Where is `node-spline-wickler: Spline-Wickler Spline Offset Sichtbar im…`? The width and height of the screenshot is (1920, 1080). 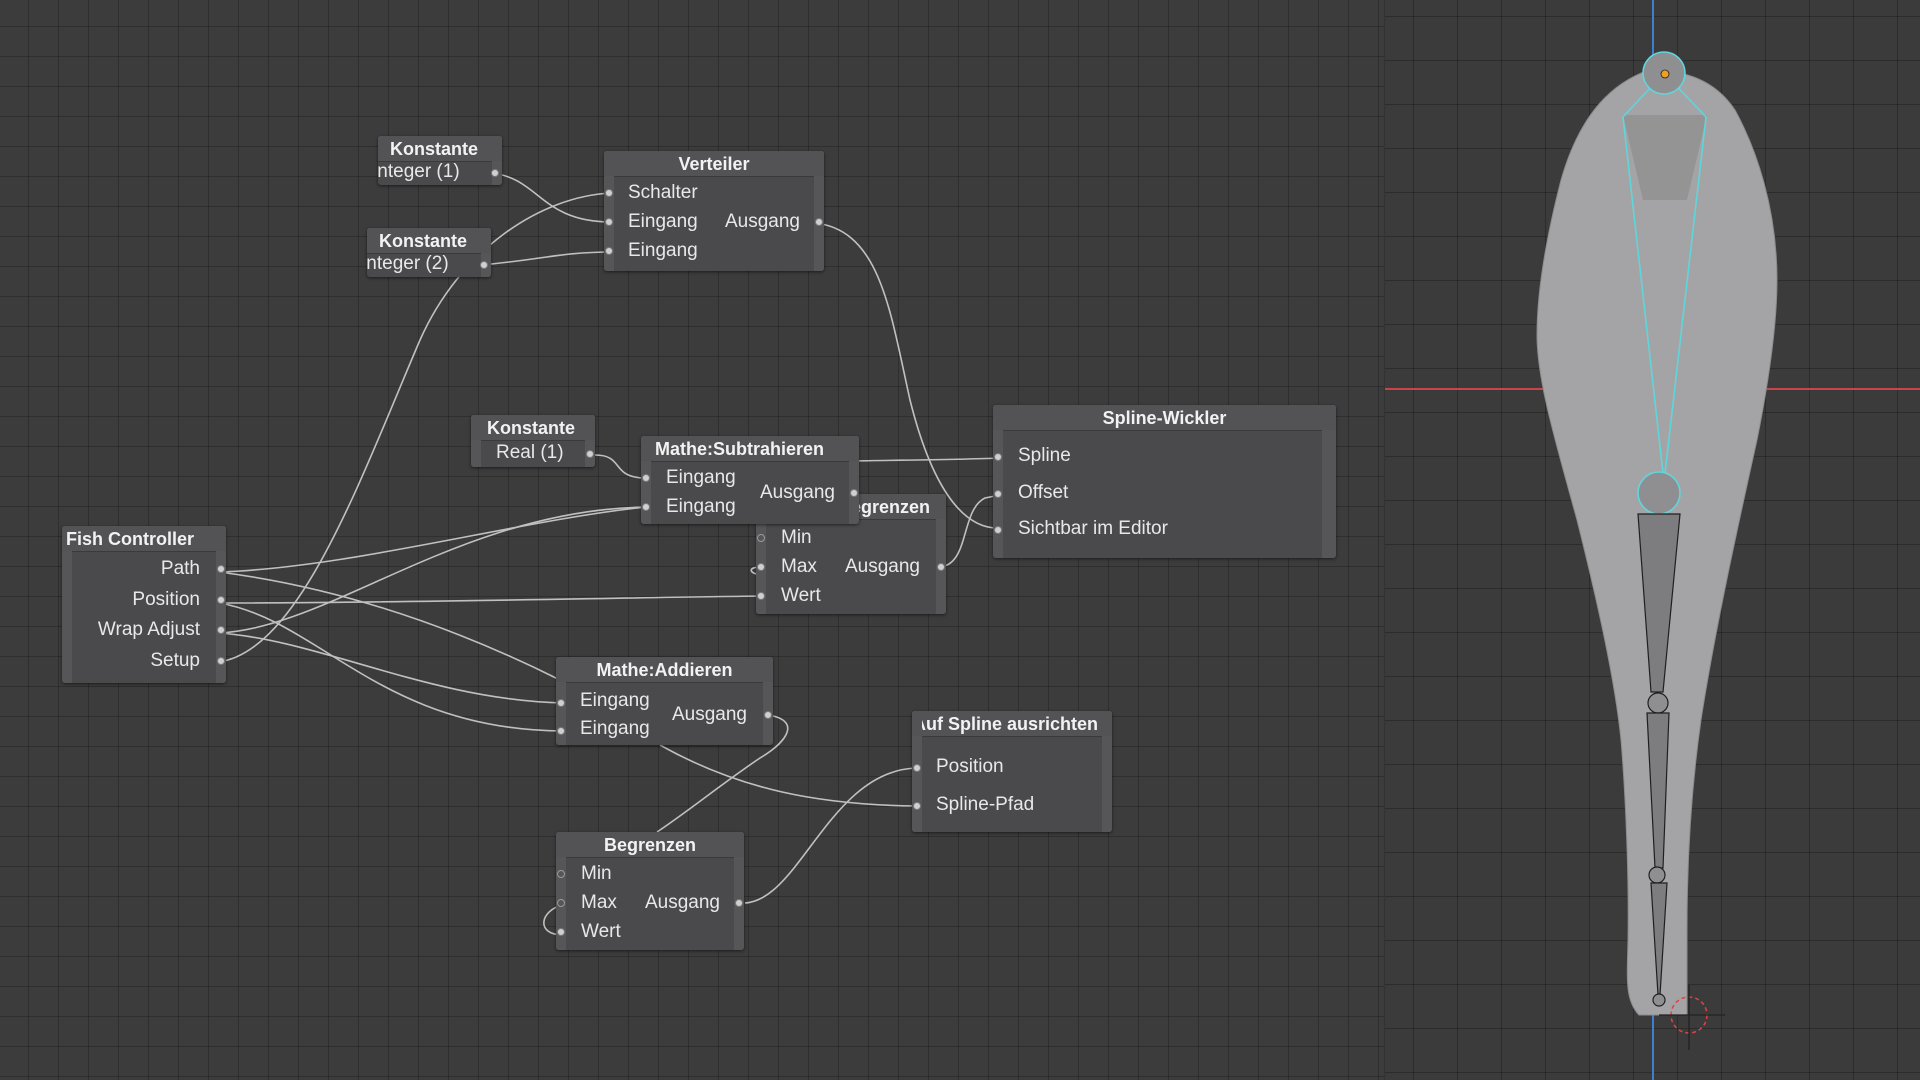
node-spline-wickler: Spline-Wickler Spline Offset Sichtbar im… is located at coordinates (1164, 481).